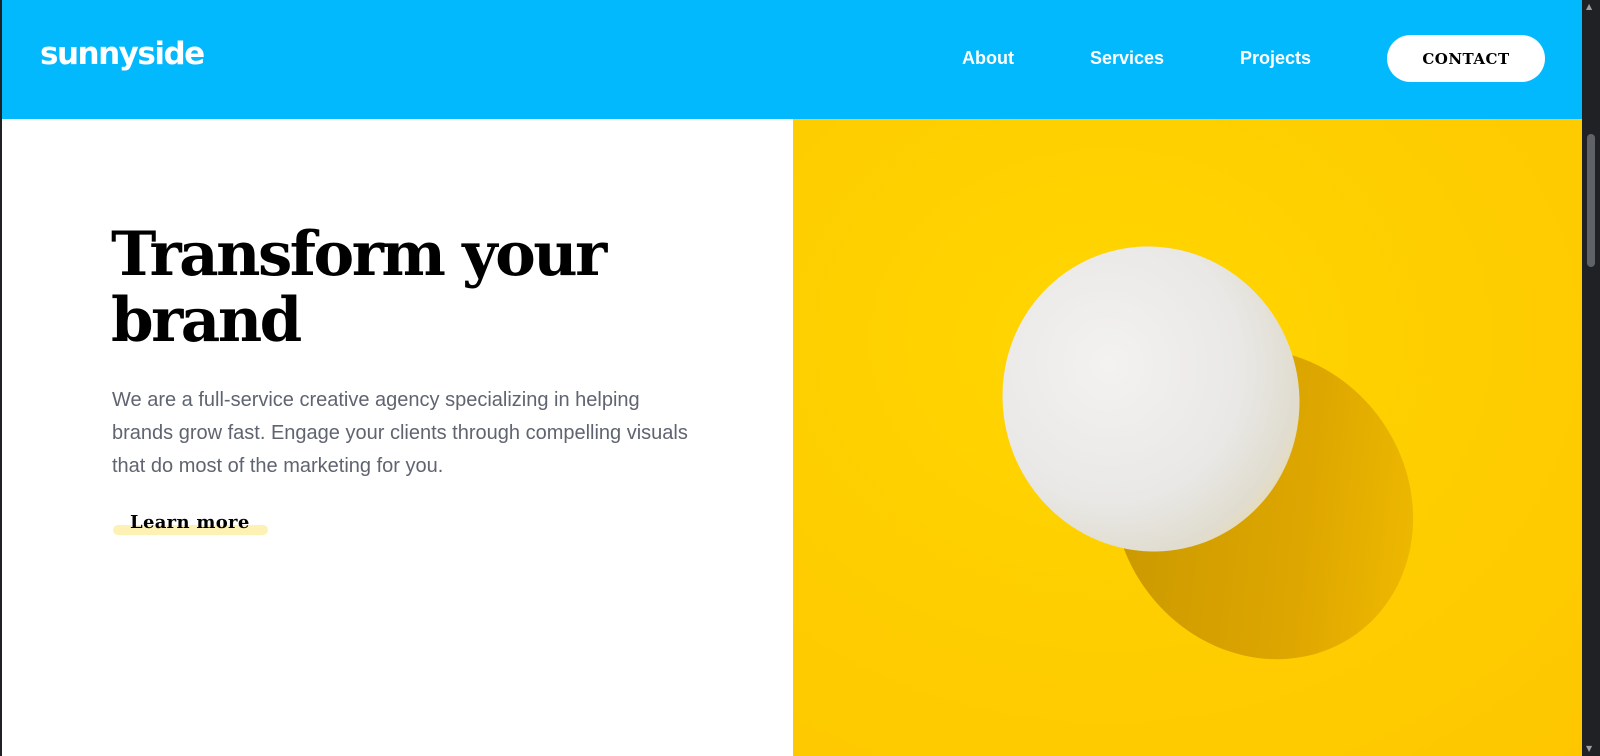  Describe the element at coordinates (1591, 378) in the screenshot. I see `browser-scrollbar: ▲ ▼` at that location.